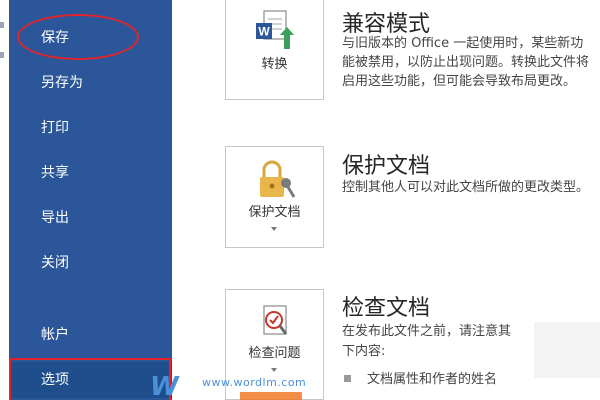 The width and height of the screenshot is (600, 400). Describe the element at coordinates (4, 200) in the screenshot. I see `left-edge` at that location.